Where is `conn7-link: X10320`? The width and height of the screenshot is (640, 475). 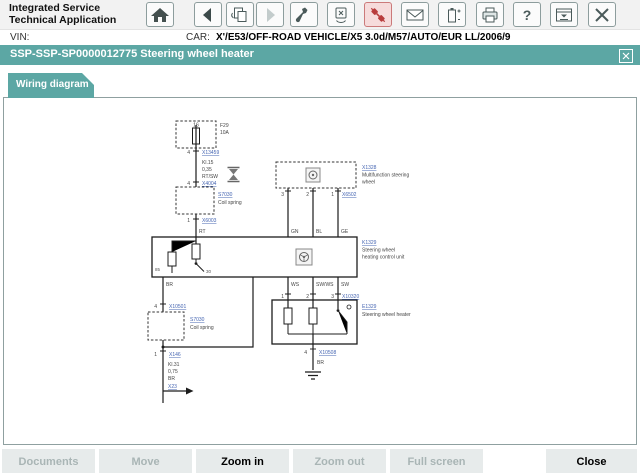
conn7-link: X10320 is located at coordinates (350, 297).